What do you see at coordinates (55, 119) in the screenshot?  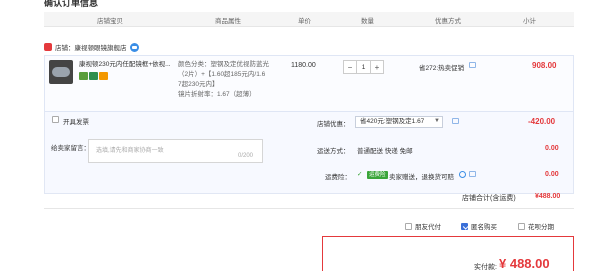 I see `invoice-checkbox` at bounding box center [55, 119].